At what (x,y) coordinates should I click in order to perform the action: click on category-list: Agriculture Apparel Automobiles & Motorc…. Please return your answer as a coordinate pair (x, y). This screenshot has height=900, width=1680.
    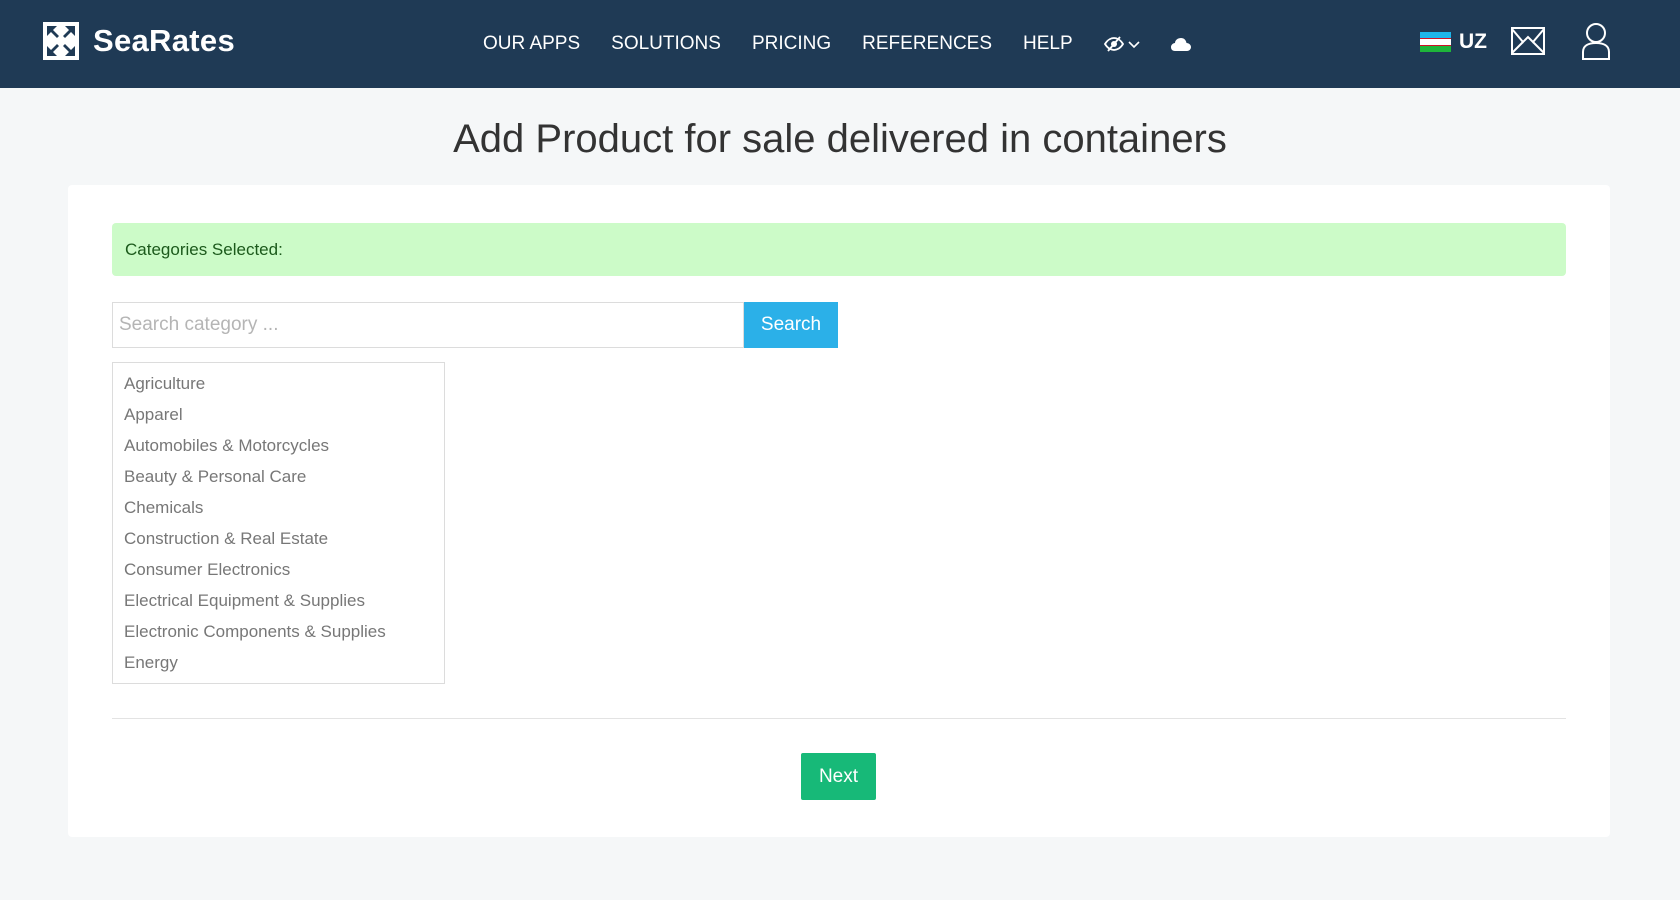
    Looking at the image, I should click on (278, 523).